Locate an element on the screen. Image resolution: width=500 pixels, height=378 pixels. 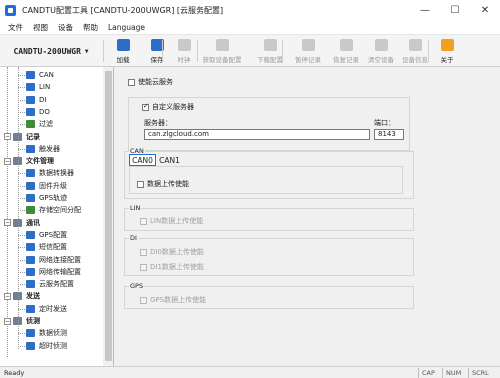
can-upload-checkbox is located at coordinates (140, 184).